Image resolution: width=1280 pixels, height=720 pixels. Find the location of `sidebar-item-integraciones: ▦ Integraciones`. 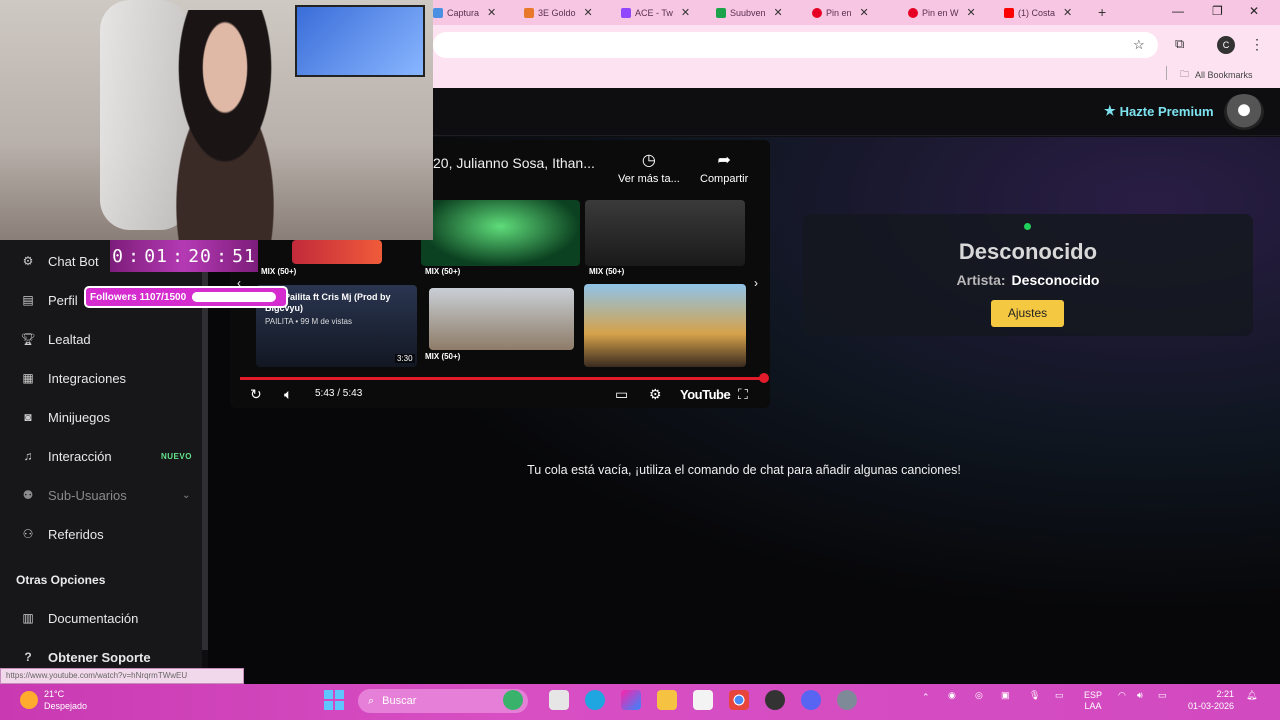

sidebar-item-integraciones: ▦ Integraciones is located at coordinates (73, 378).